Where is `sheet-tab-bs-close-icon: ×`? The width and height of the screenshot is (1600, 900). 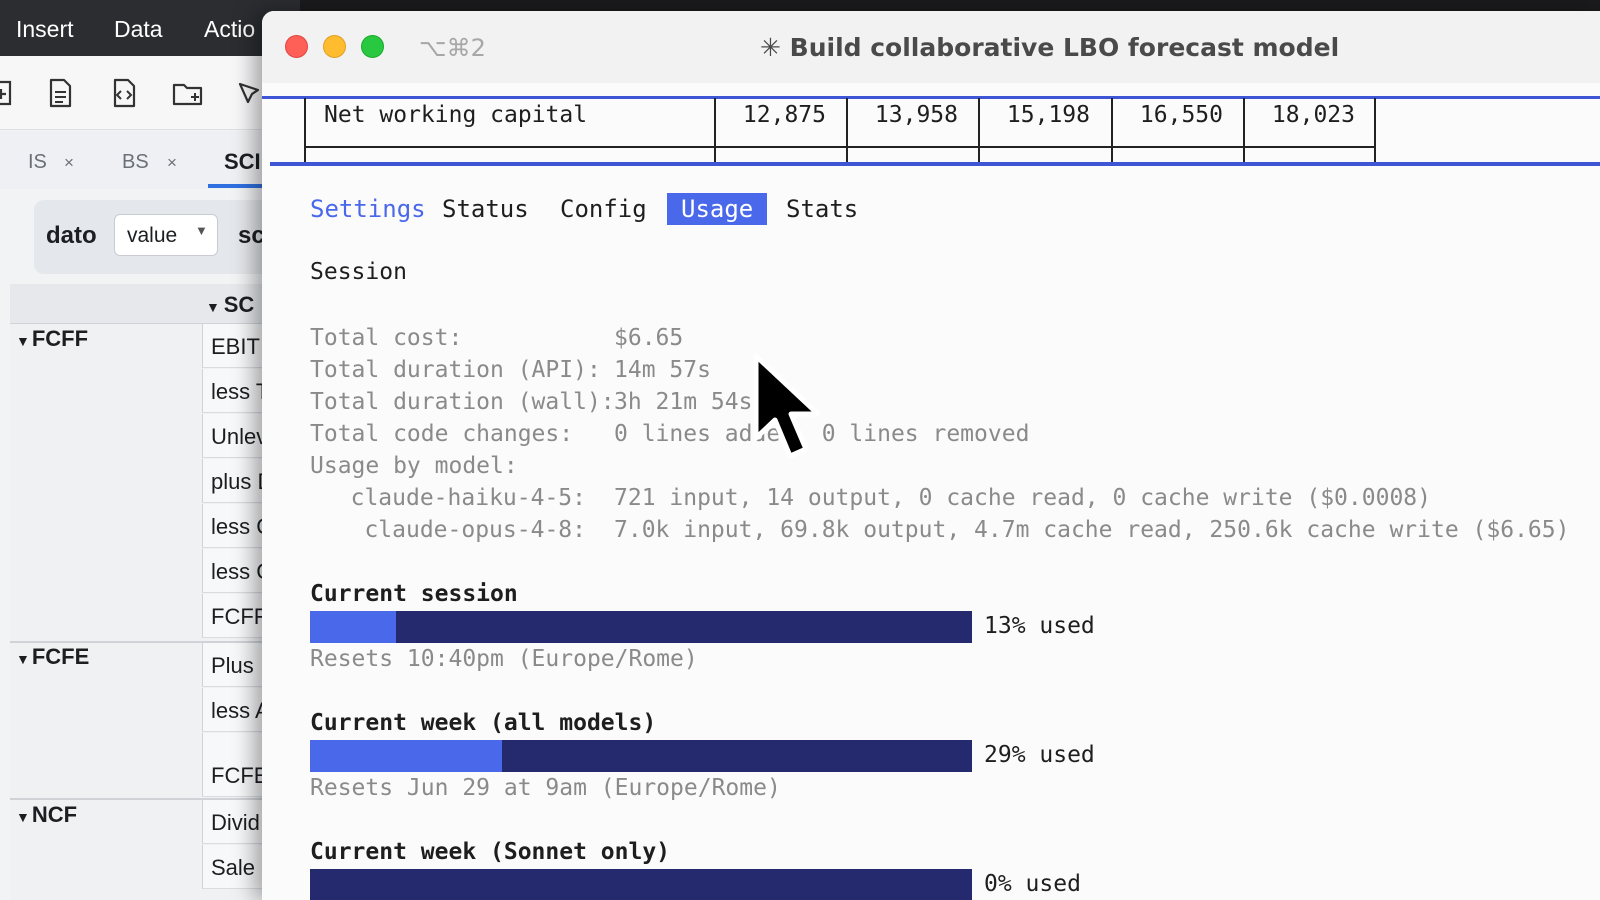 sheet-tab-bs-close-icon: × is located at coordinates (172, 163).